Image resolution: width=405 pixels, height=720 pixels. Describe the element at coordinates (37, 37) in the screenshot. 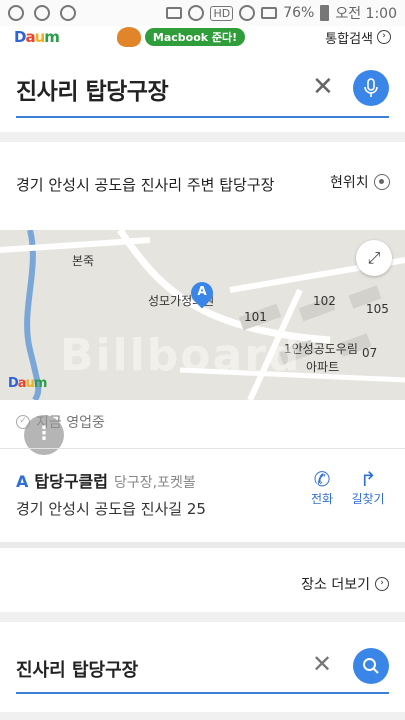

I see `daum-logo: Daum` at that location.